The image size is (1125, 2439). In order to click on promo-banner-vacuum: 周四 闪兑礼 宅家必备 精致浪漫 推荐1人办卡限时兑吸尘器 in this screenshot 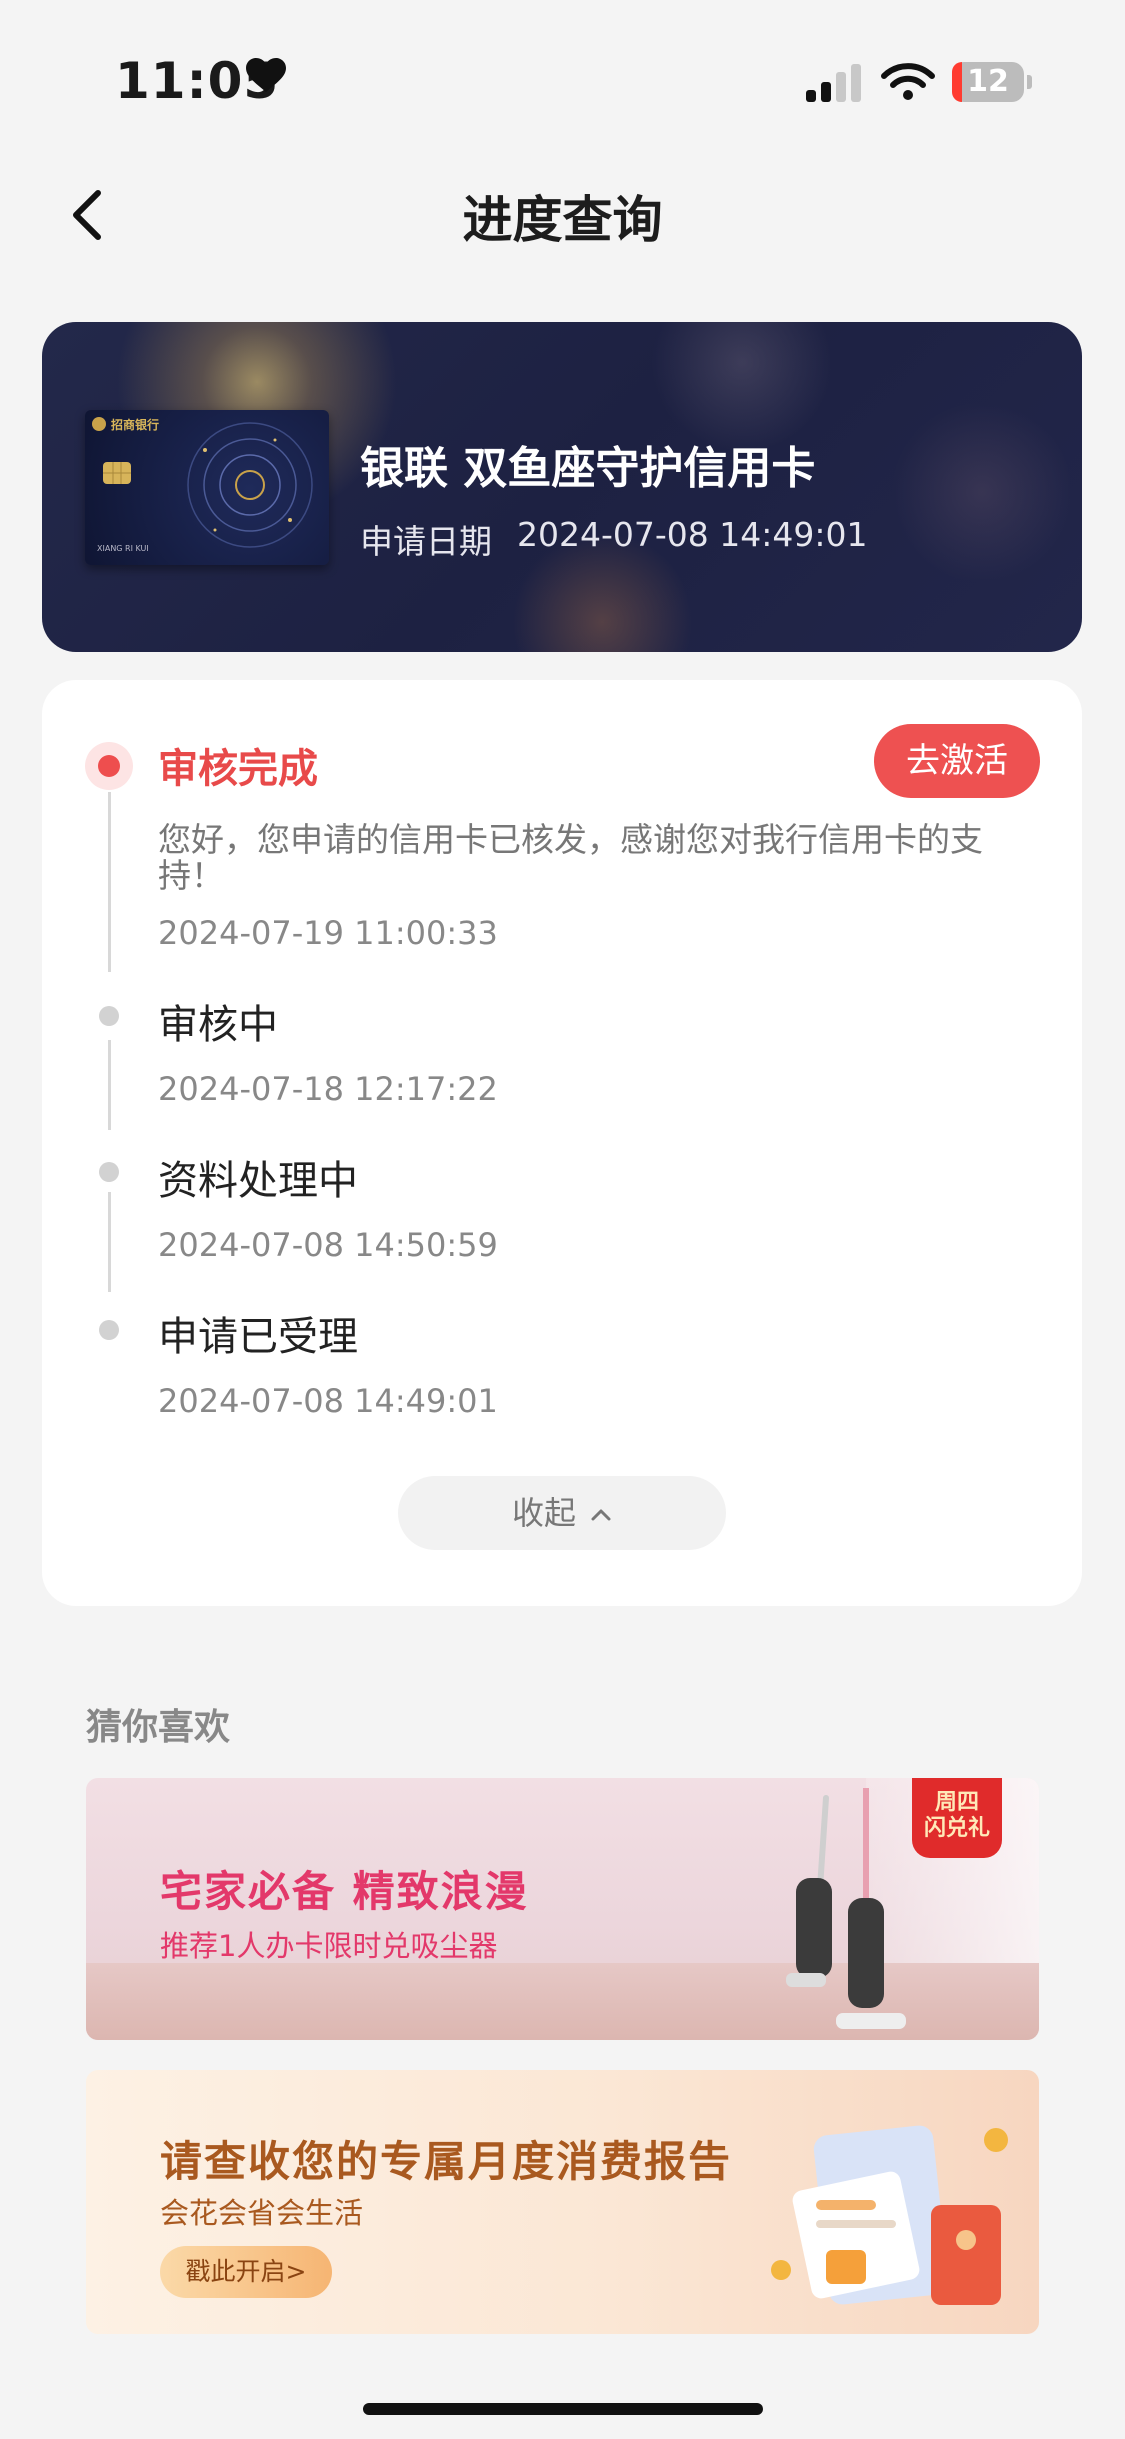, I will do `click(562, 1909)`.